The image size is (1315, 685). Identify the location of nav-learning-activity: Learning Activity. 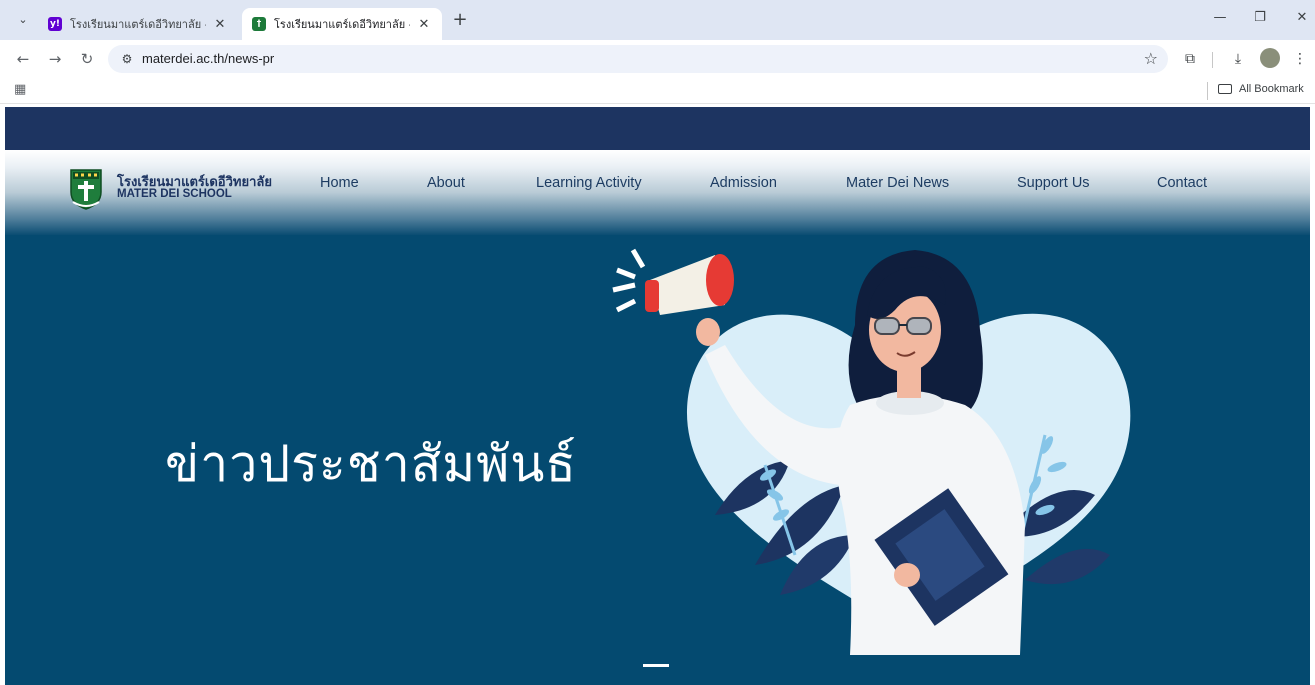
(589, 183).